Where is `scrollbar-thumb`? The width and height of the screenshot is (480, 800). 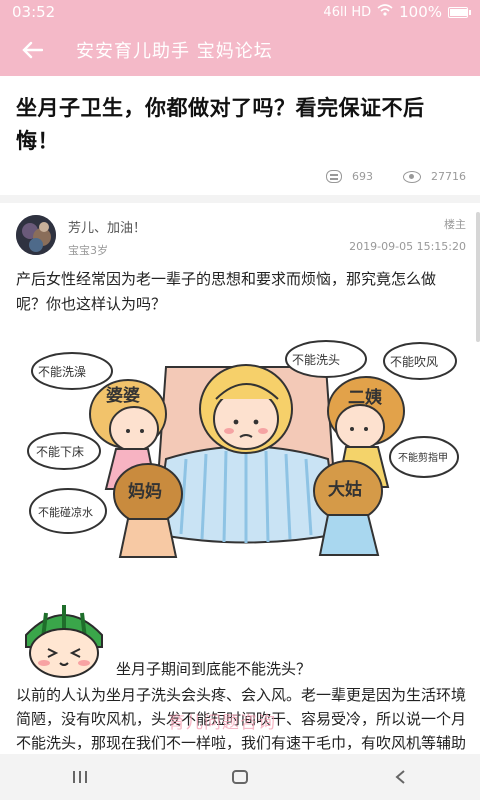
scrollbar-thumb is located at coordinates (478, 277).